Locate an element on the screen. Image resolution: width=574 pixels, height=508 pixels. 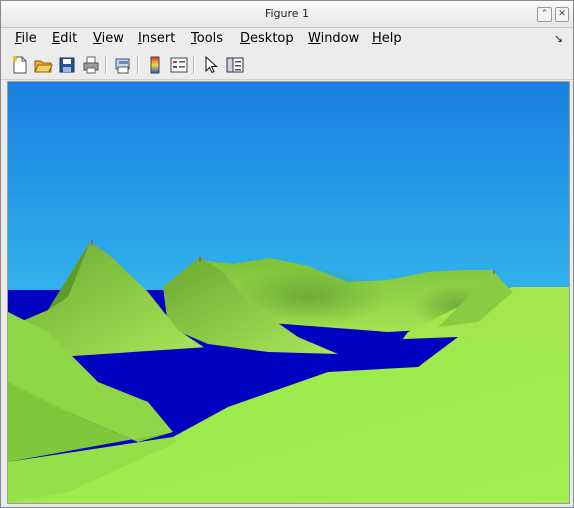
menu-help: Help is located at coordinates (387, 38).